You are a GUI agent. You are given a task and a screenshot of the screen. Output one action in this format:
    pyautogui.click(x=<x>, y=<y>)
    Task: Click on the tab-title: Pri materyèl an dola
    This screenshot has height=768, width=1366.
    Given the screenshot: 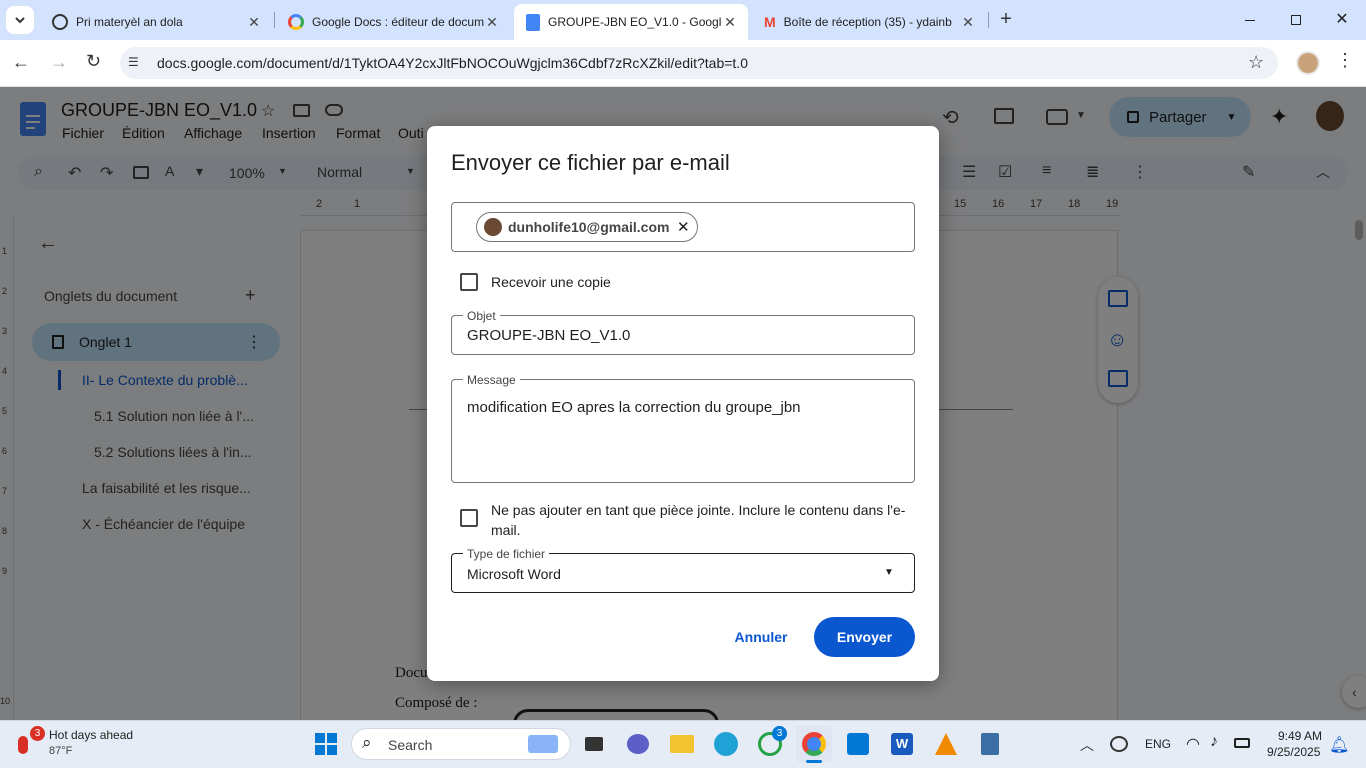 What is the action you would take?
    pyautogui.click(x=129, y=22)
    